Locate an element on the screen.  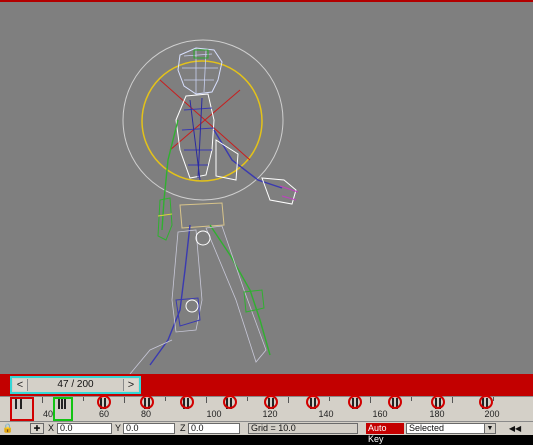
current-frame-highlight-box is located at coordinates (63, 409).